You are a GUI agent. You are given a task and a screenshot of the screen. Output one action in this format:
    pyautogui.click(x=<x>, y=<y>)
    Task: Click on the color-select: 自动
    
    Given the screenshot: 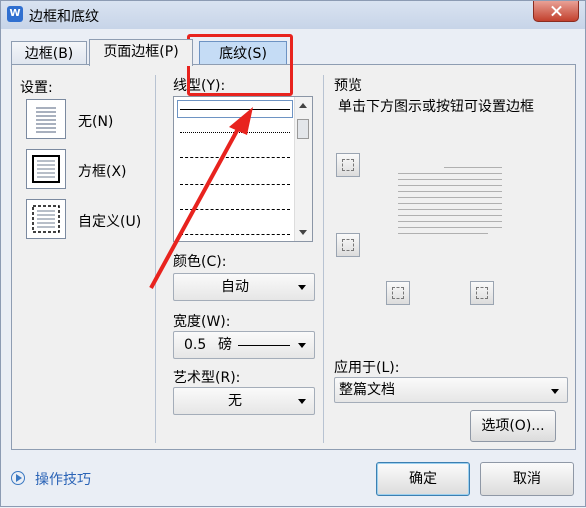 What is the action you would take?
    pyautogui.click(x=244, y=287)
    